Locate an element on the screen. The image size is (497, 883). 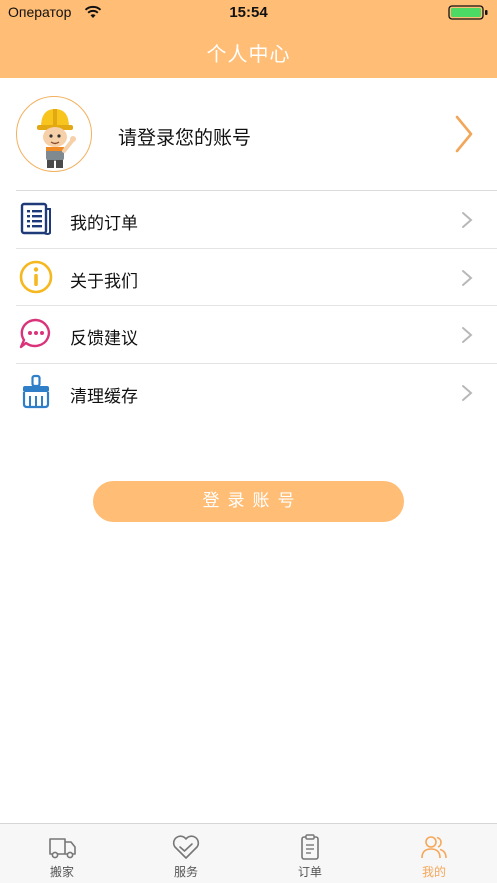
chat-bubble-icon is located at coordinates (35, 333).